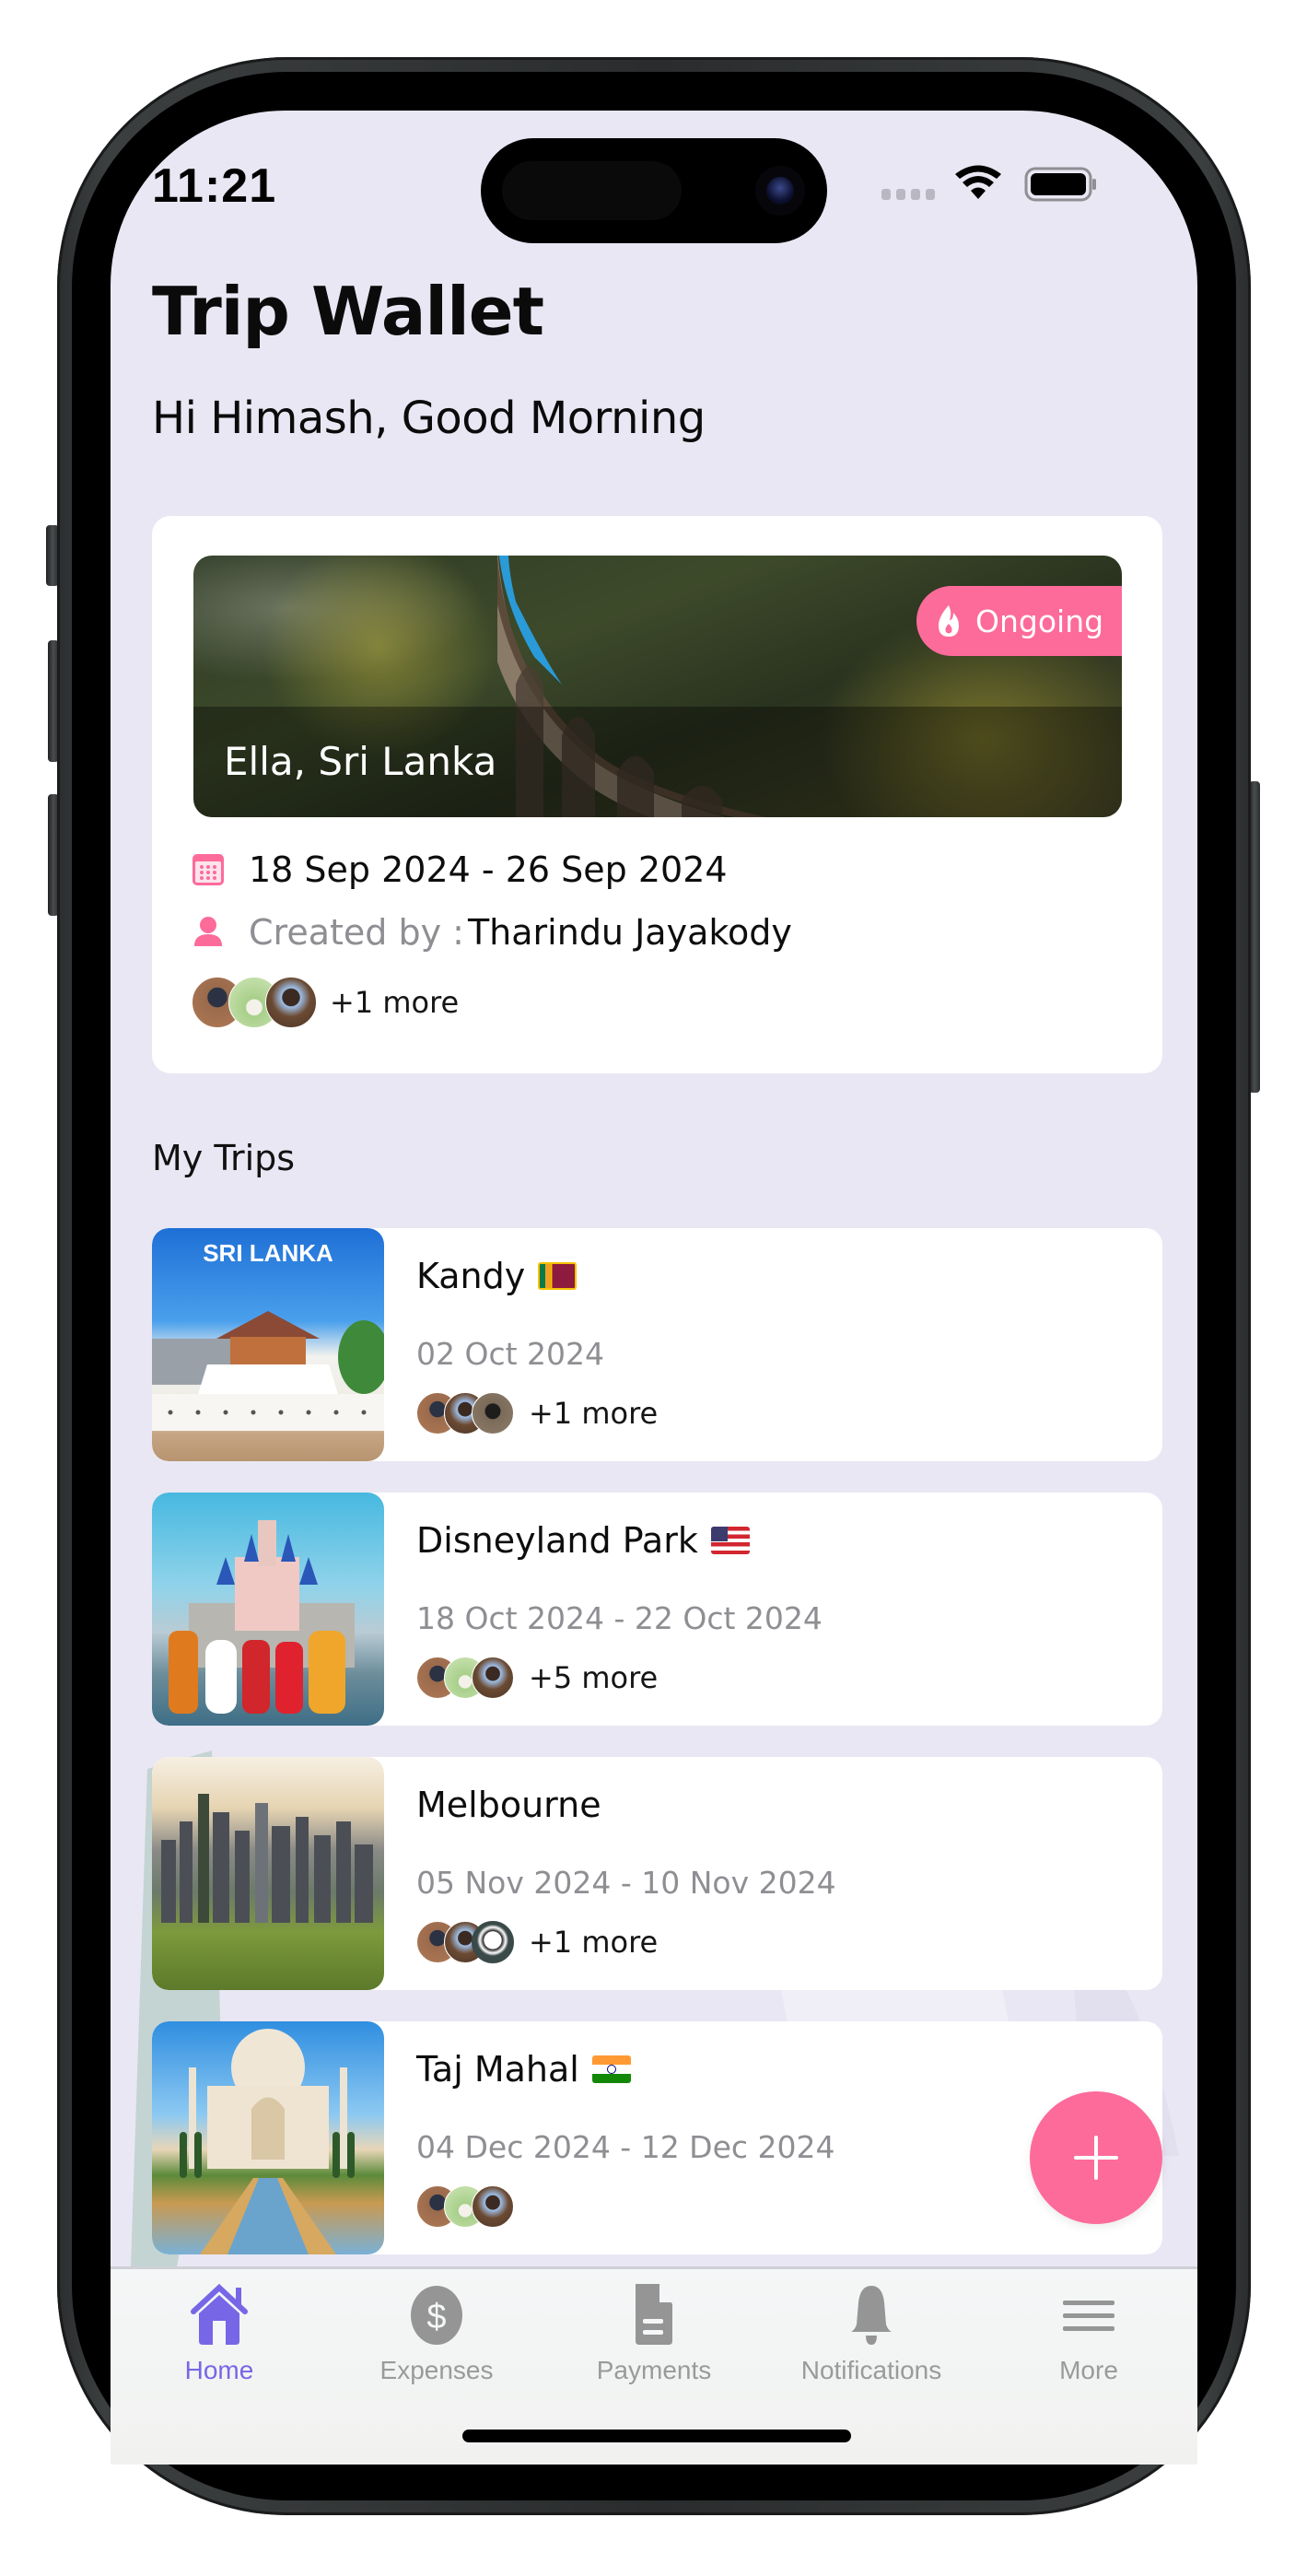  What do you see at coordinates (1060, 184) in the screenshot?
I see `battery-icon` at bounding box center [1060, 184].